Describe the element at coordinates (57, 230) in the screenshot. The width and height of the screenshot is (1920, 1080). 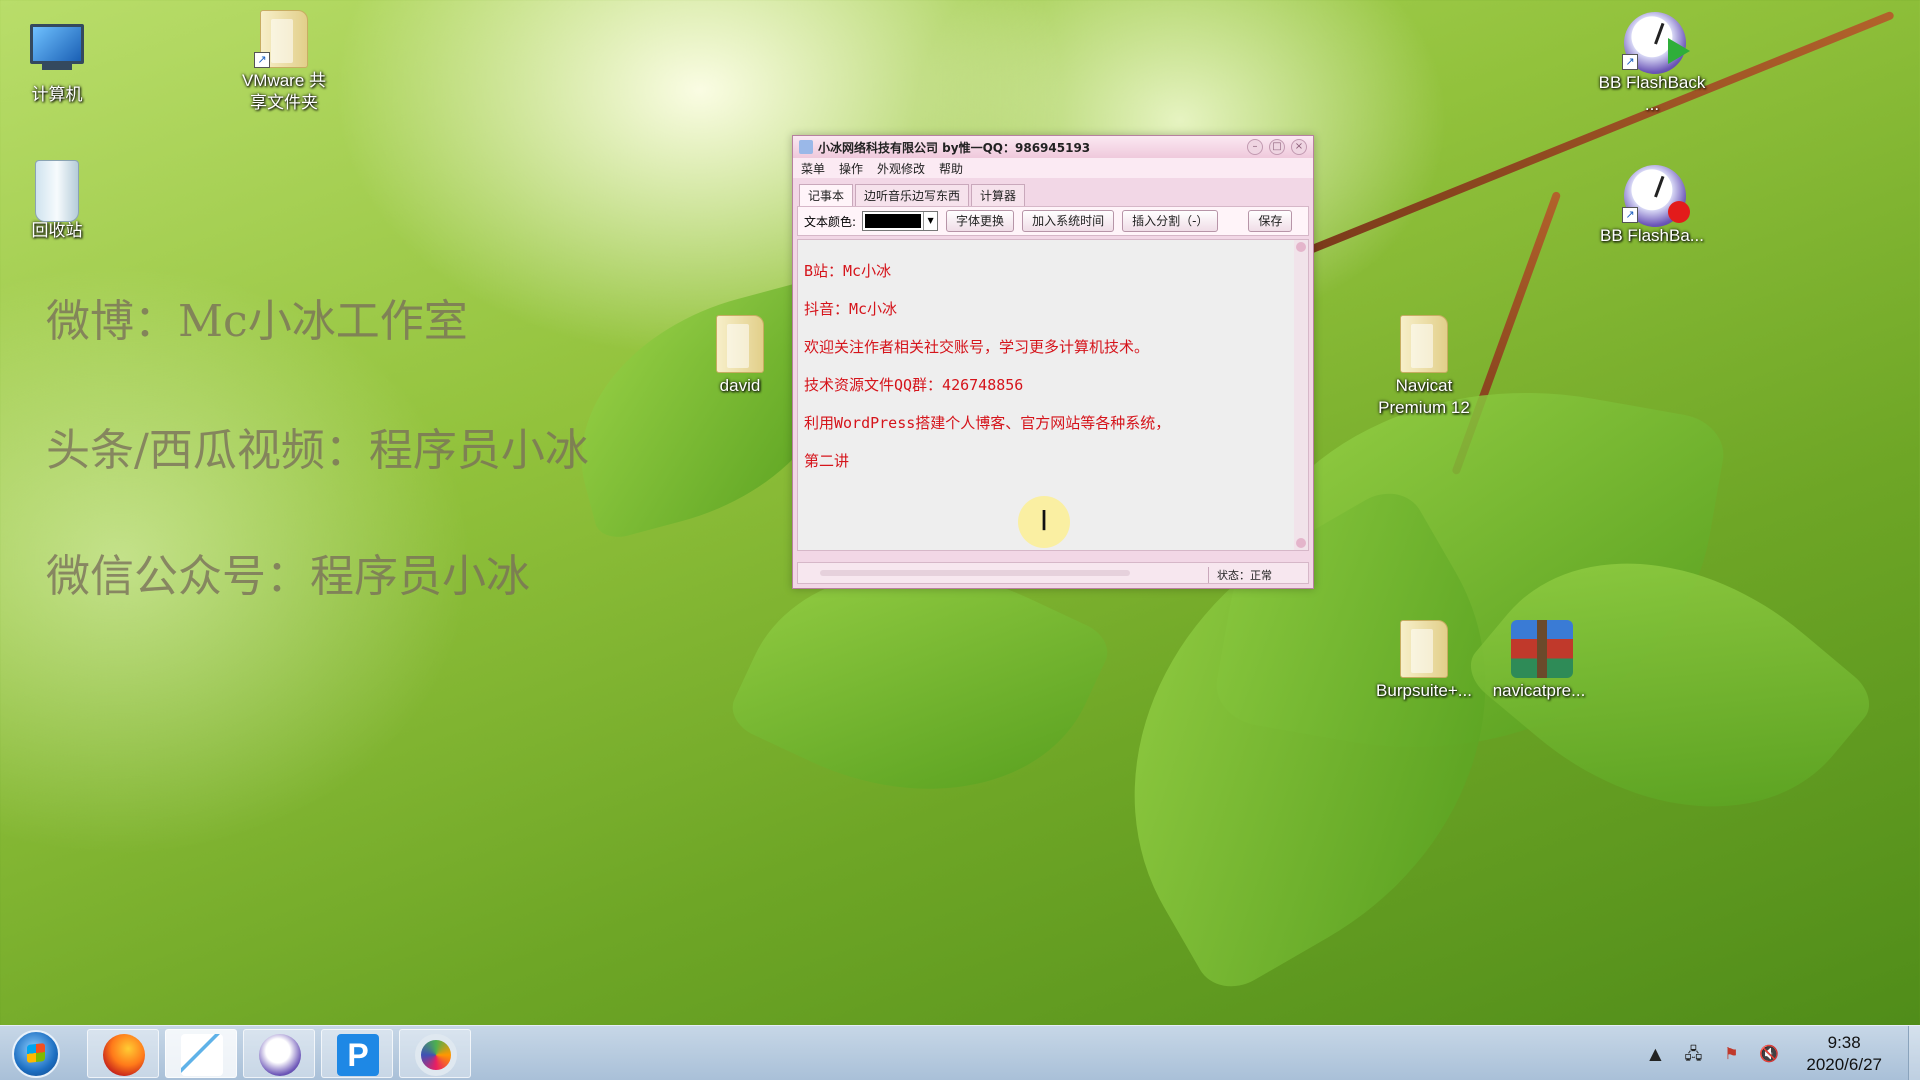
I see `desktop-icon-label: 回收站` at that location.